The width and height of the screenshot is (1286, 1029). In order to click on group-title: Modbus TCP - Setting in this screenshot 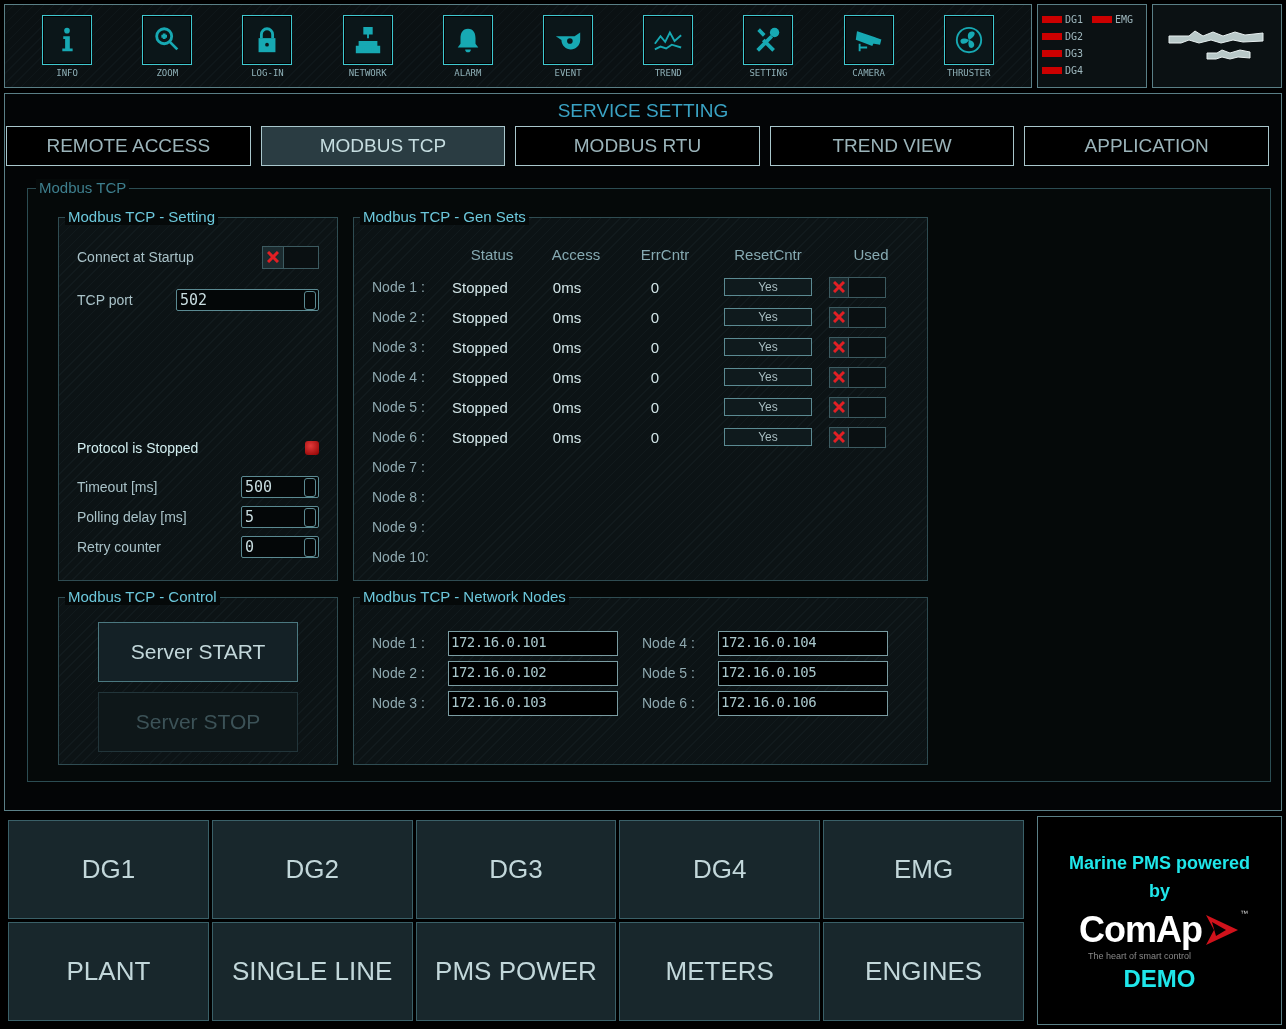, I will do `click(142, 216)`.